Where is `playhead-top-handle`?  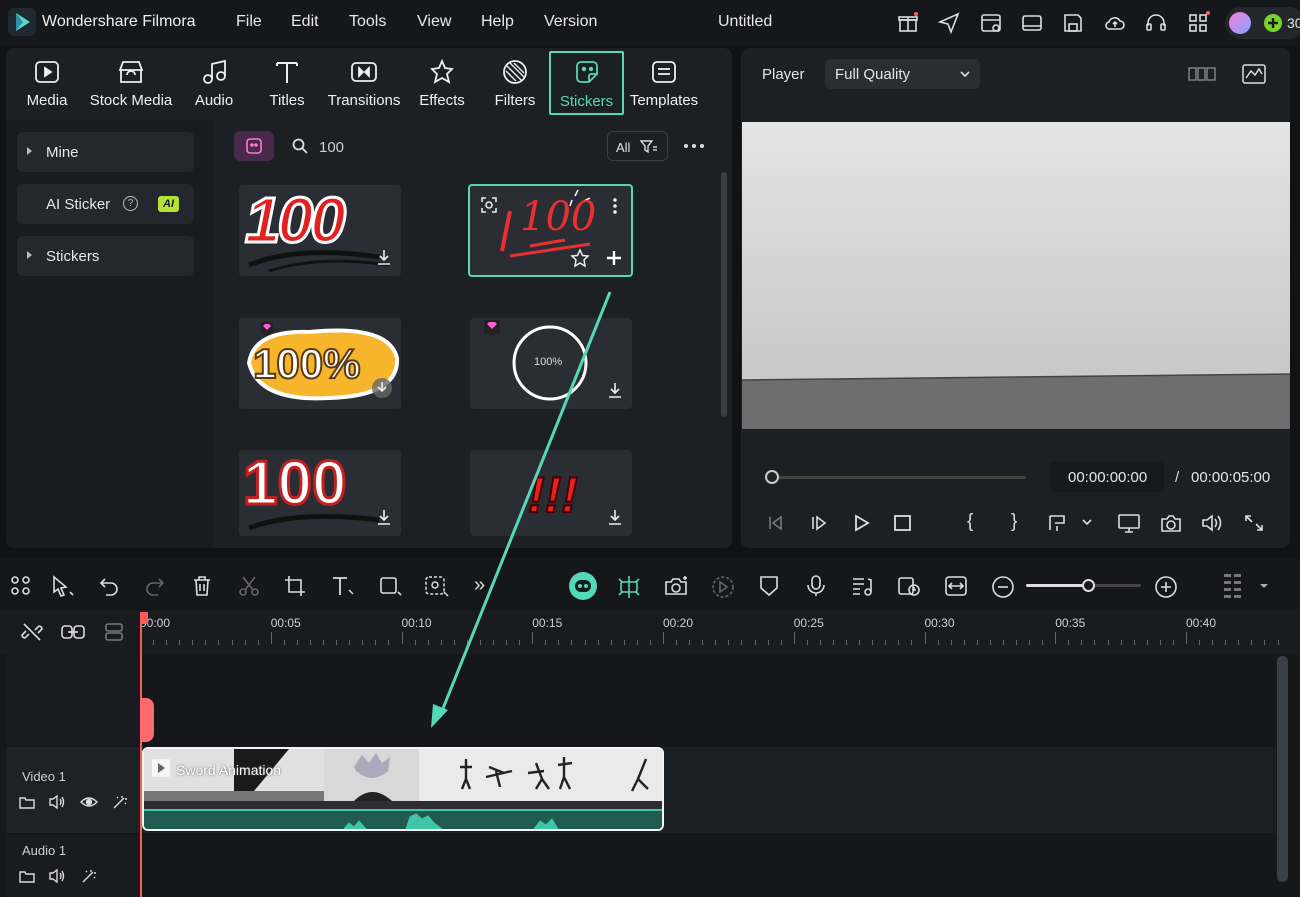
playhead-top-handle is located at coordinates (144, 618).